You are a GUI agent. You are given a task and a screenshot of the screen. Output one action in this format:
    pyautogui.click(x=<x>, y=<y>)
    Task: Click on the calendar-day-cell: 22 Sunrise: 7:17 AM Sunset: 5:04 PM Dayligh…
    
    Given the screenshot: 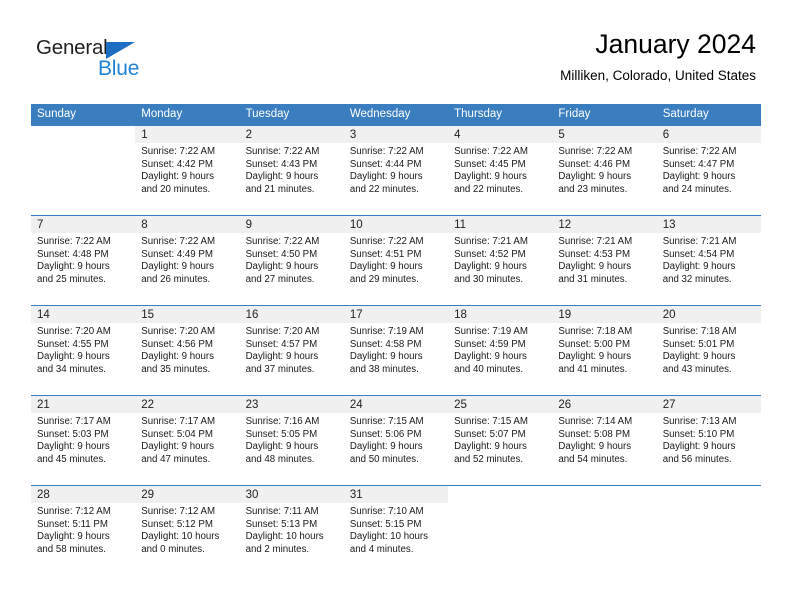 What is the action you would take?
    pyautogui.click(x=187, y=440)
    